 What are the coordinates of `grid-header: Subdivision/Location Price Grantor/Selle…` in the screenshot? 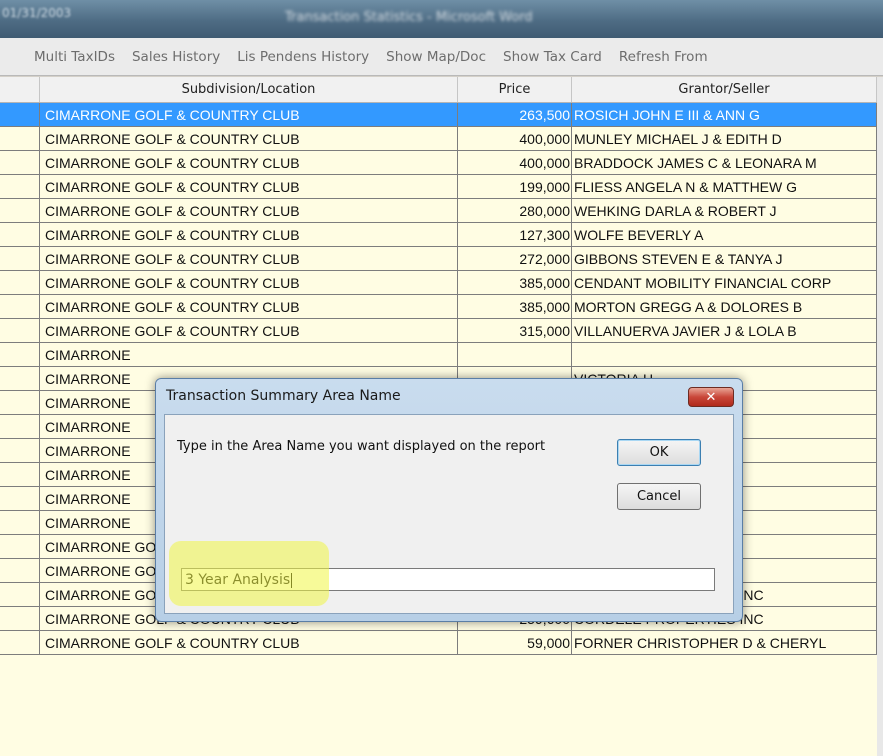 It's located at (438, 90).